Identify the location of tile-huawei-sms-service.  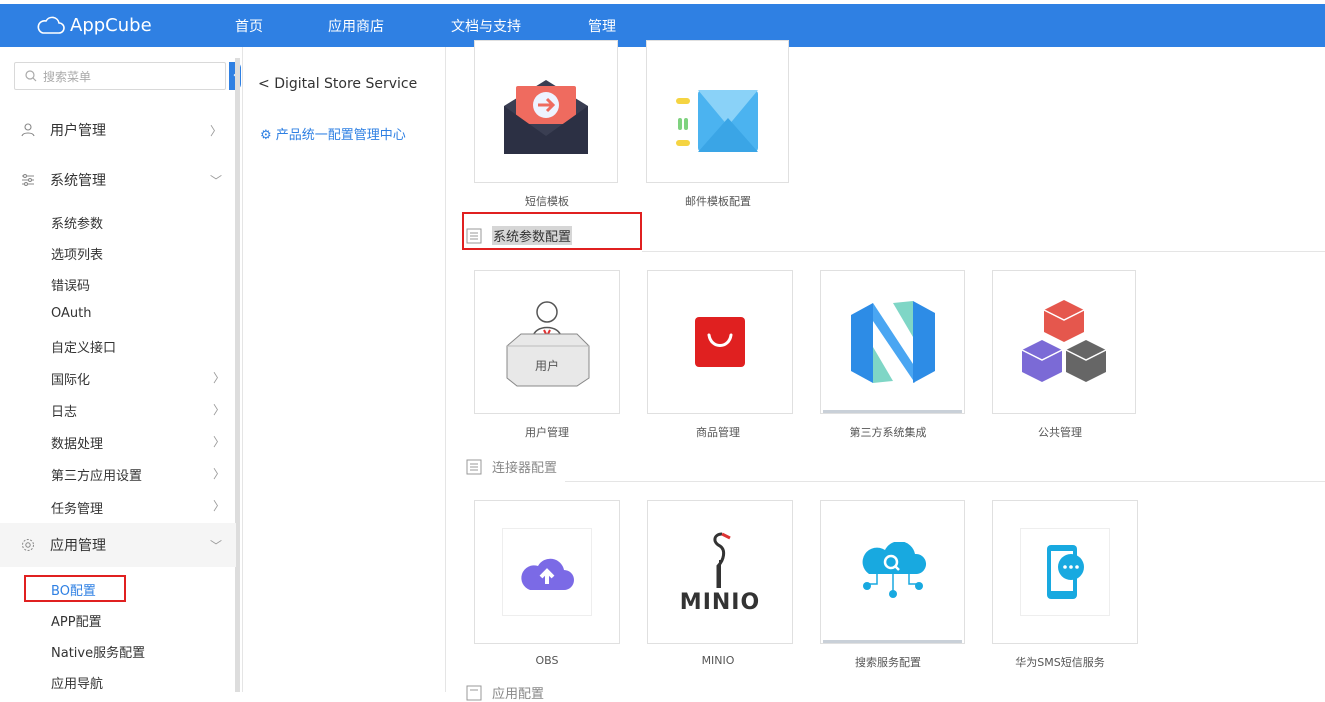
(1065, 572).